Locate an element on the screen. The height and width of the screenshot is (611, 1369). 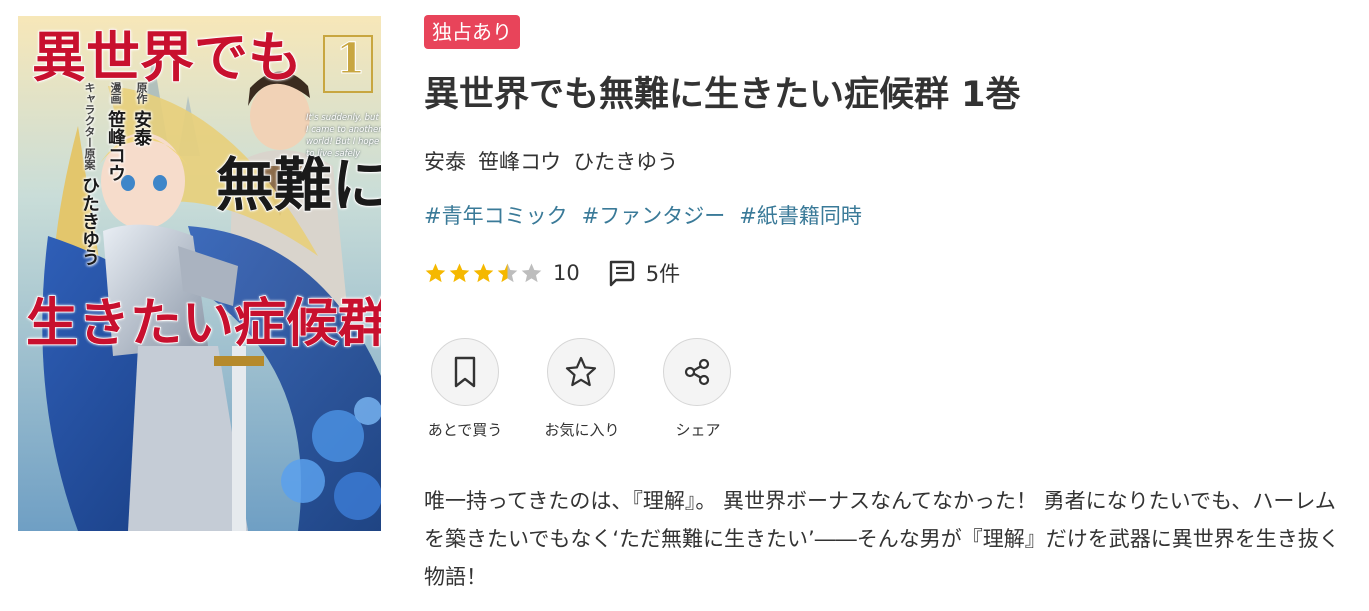
page-title: 異世界でも無難に生きたい症候群 1巻 is located at coordinates (722, 95).